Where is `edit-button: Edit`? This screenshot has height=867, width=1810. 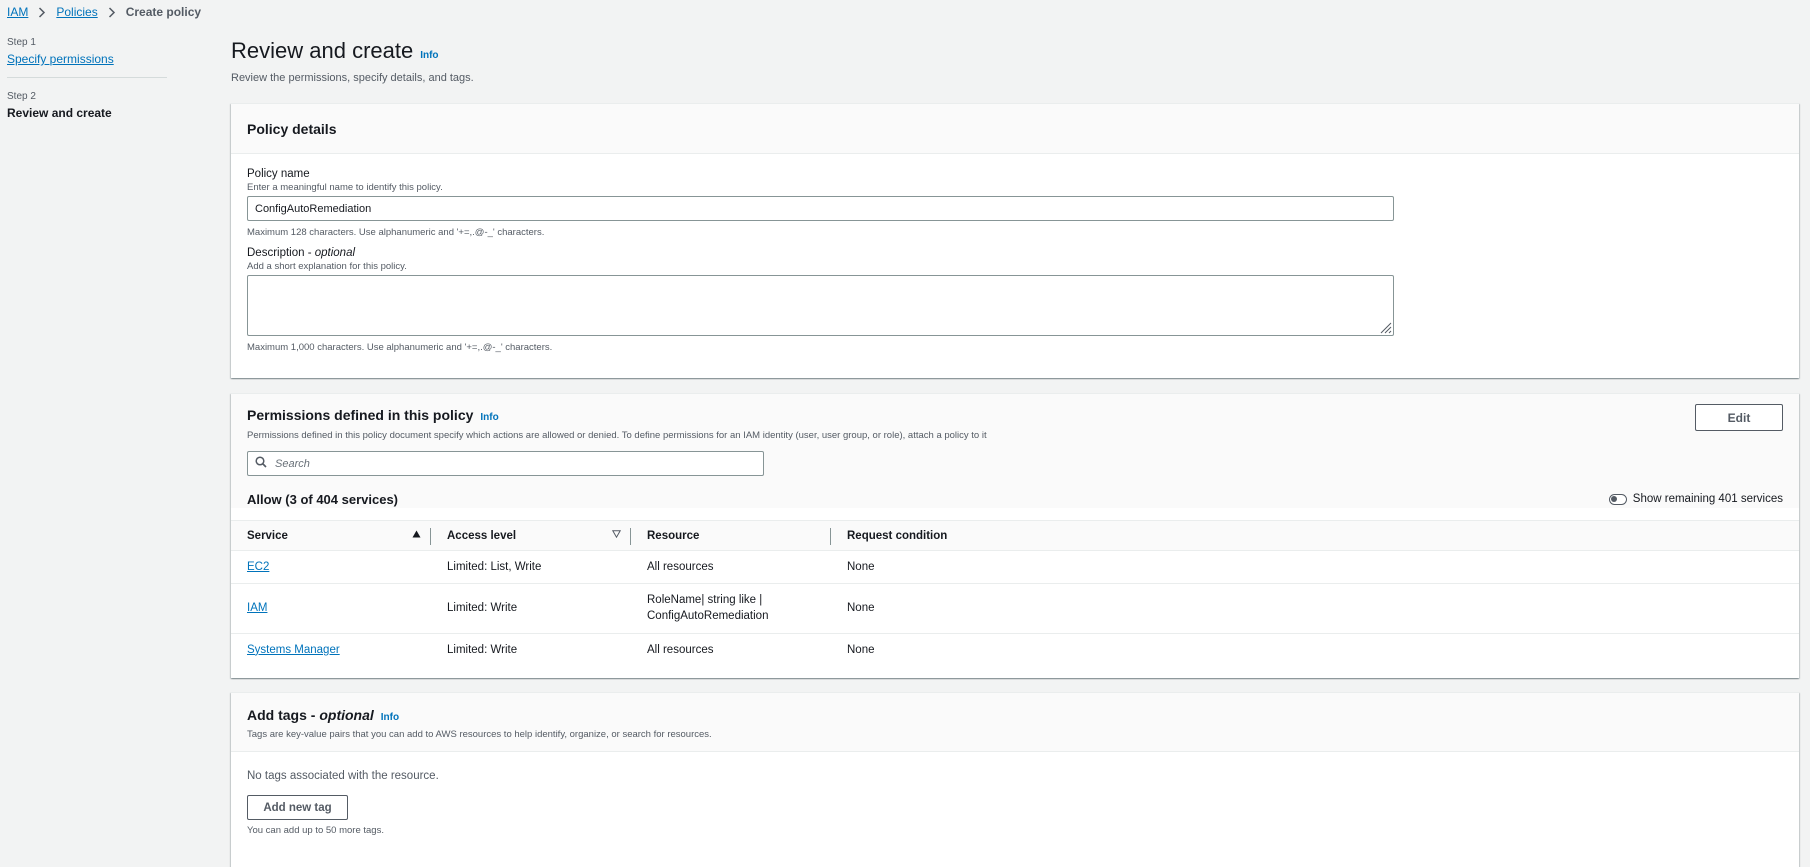
edit-button: Edit is located at coordinates (1739, 417).